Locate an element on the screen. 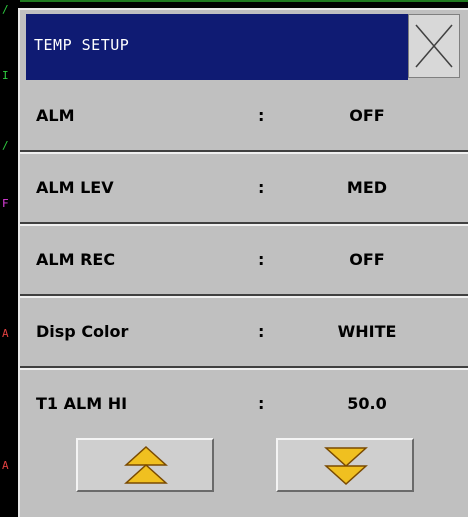  setting-label: Disp Color is located at coordinates (82, 331).